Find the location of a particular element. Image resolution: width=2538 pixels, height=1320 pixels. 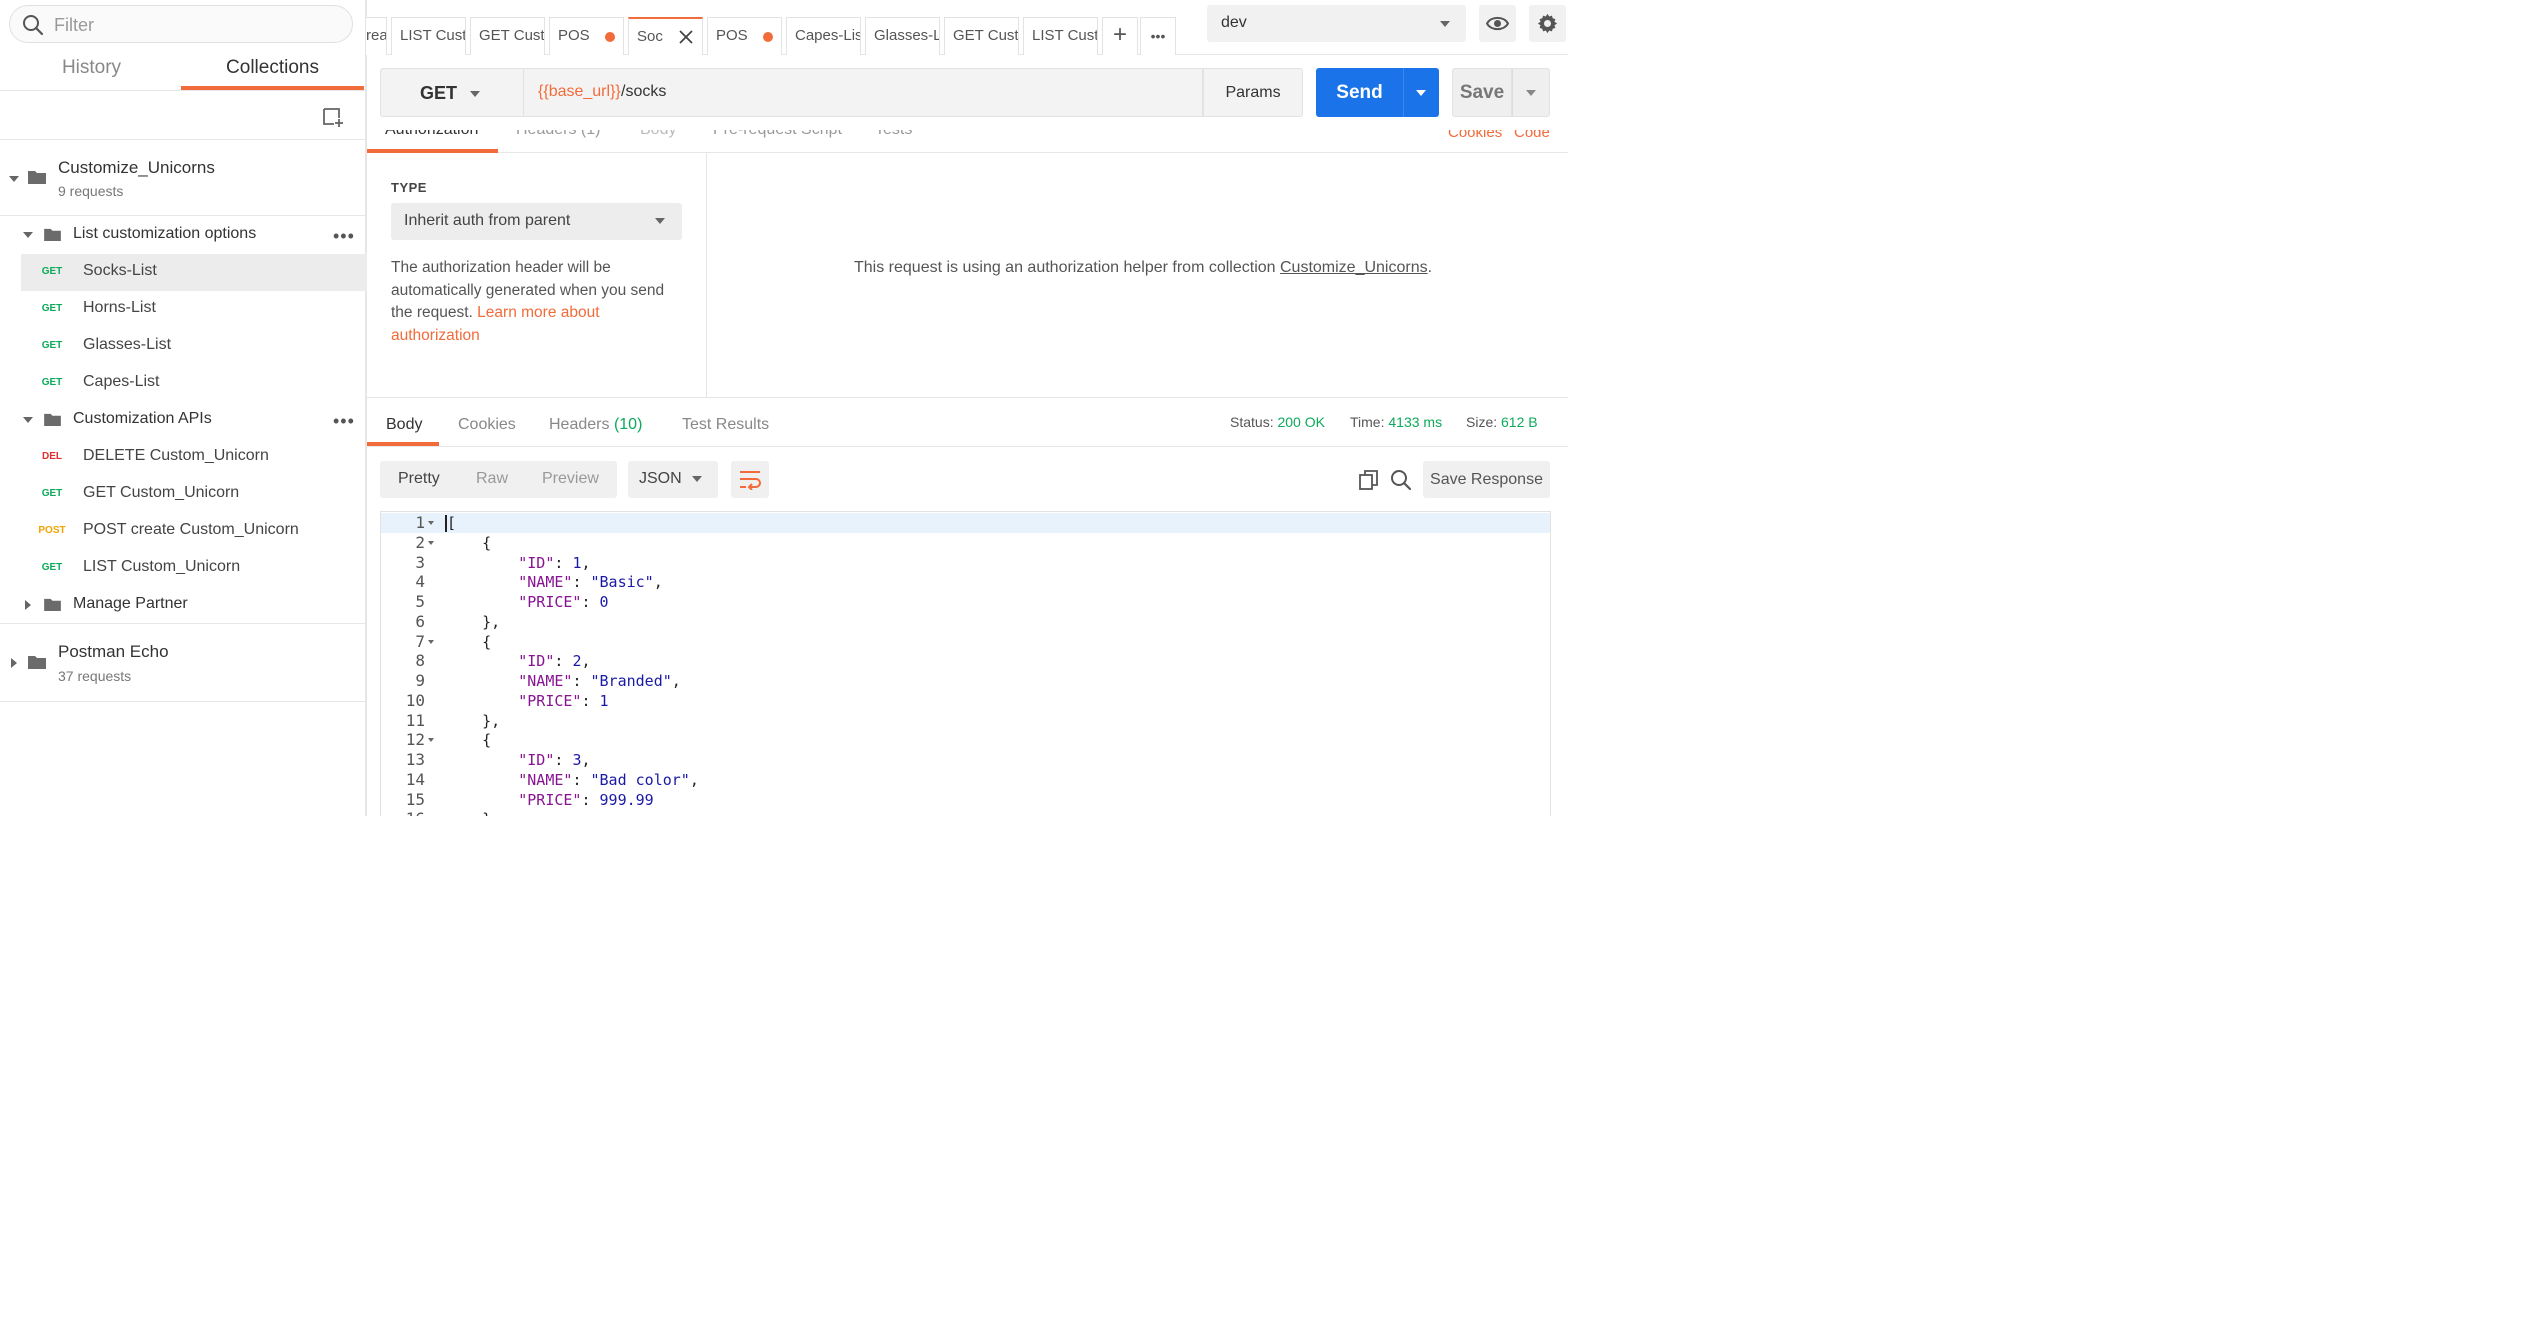

environment-quick-look-button is located at coordinates (1497, 23).